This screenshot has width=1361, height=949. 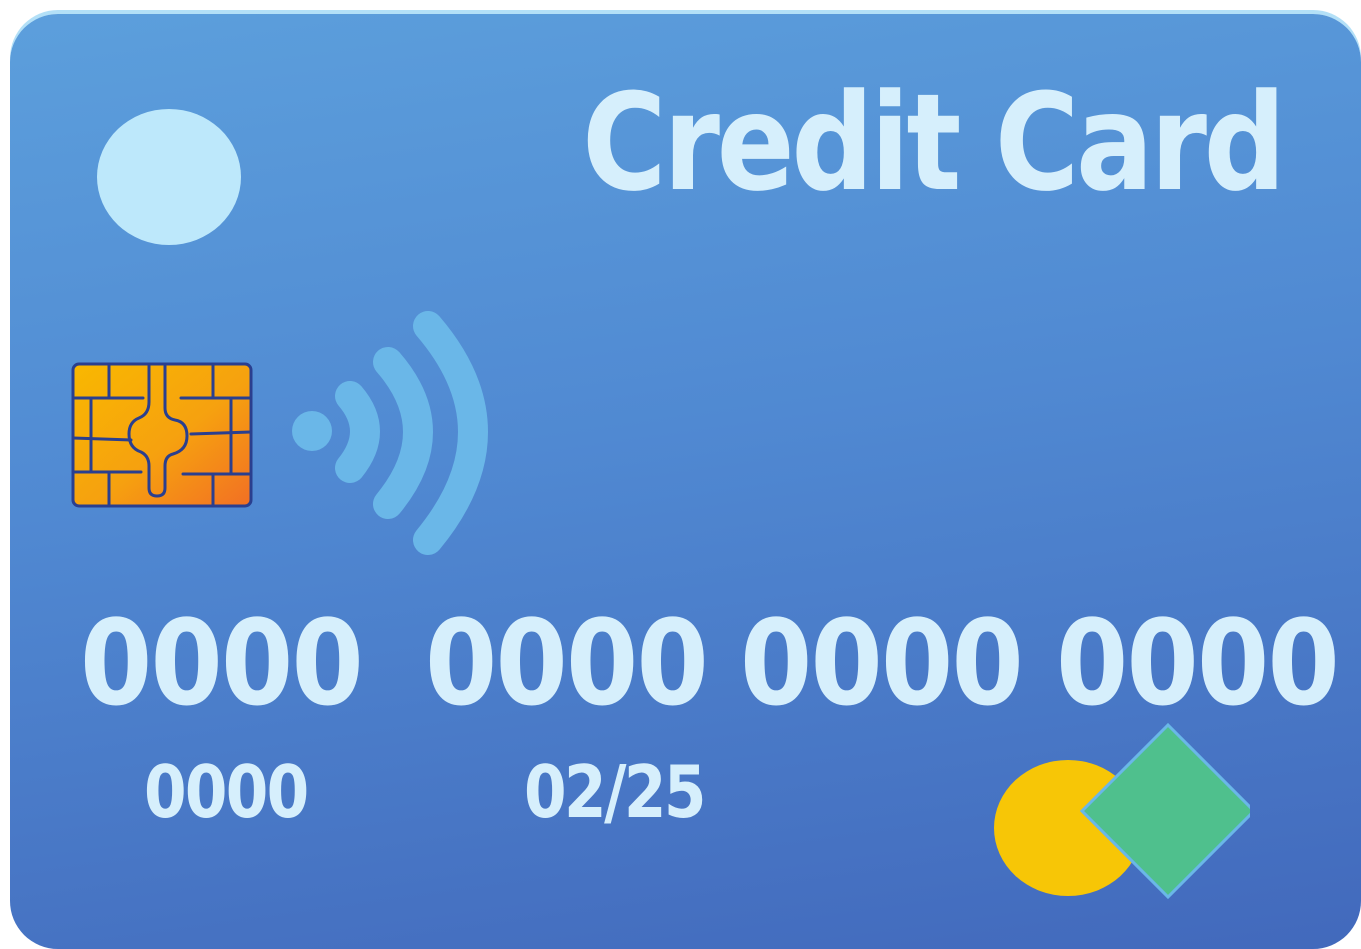 What do you see at coordinates (1122, 811) in the screenshot?
I see `card-brand-logo` at bounding box center [1122, 811].